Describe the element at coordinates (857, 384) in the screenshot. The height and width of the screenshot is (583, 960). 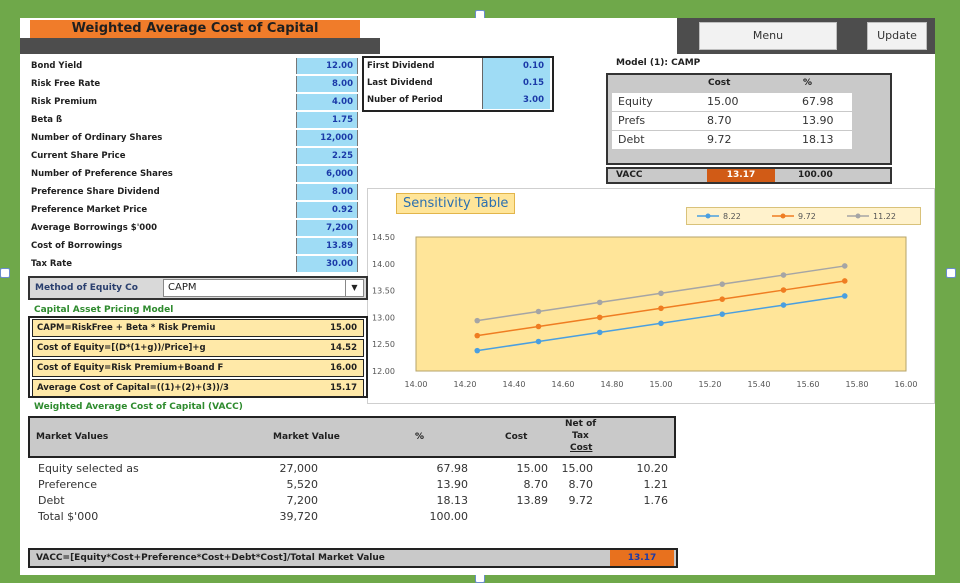
I see `x-tick-label: 15.80` at that location.